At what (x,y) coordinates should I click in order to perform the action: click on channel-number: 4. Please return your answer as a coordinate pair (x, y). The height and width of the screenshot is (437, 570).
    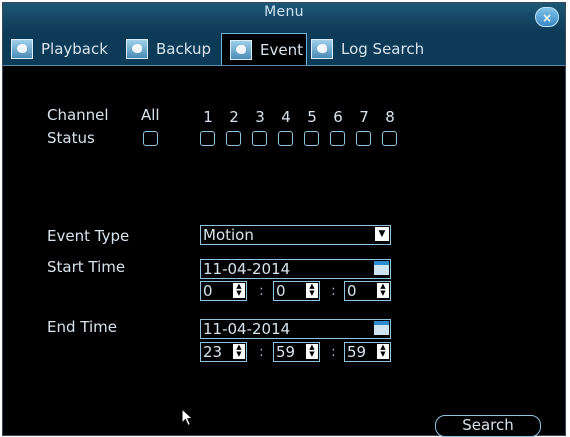
    Looking at the image, I should click on (286, 117).